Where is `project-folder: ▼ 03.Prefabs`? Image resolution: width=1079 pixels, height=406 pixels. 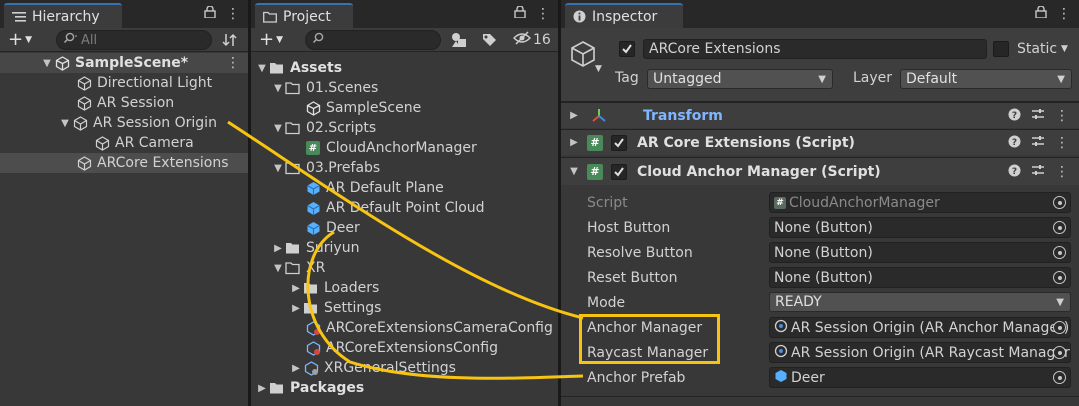 project-folder: ▼ 03.Prefabs is located at coordinates (404, 168).